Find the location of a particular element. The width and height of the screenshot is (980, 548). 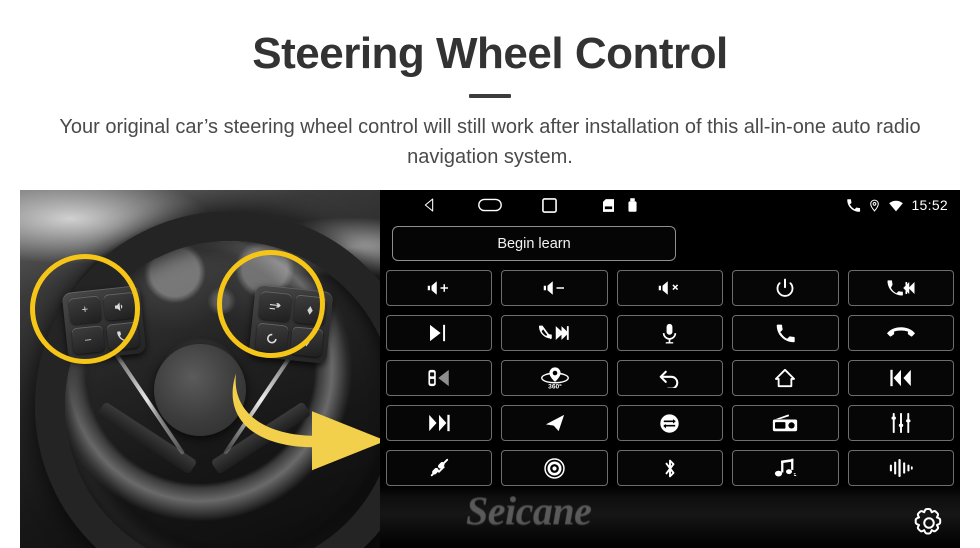

power-icon is located at coordinates (785, 288).